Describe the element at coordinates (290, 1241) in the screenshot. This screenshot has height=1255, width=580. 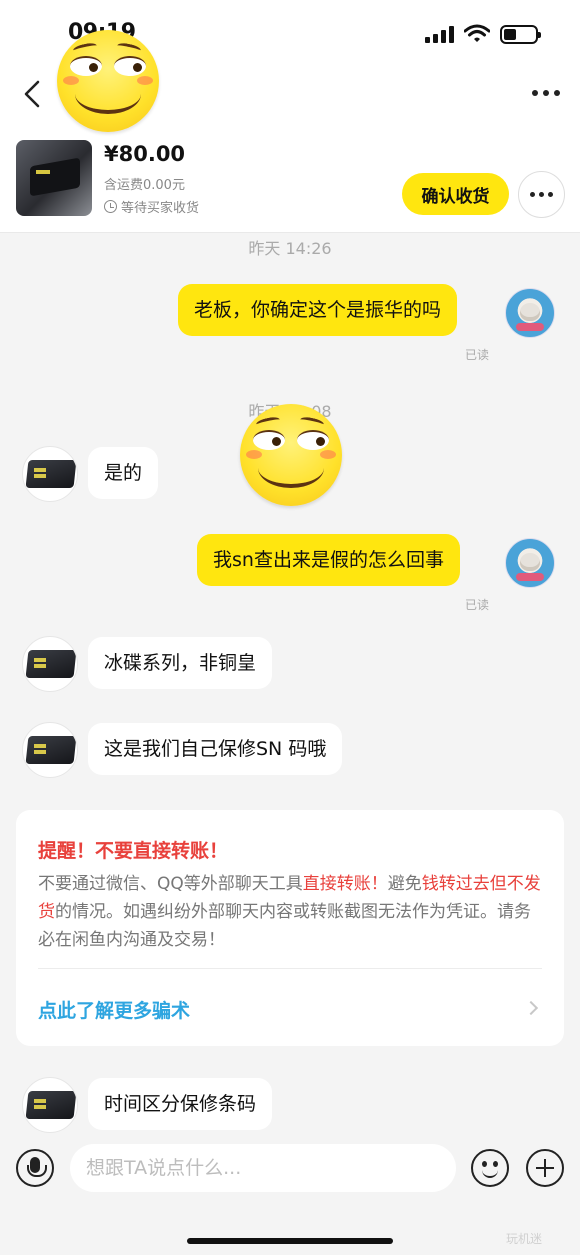
I see `home-indicator` at that location.